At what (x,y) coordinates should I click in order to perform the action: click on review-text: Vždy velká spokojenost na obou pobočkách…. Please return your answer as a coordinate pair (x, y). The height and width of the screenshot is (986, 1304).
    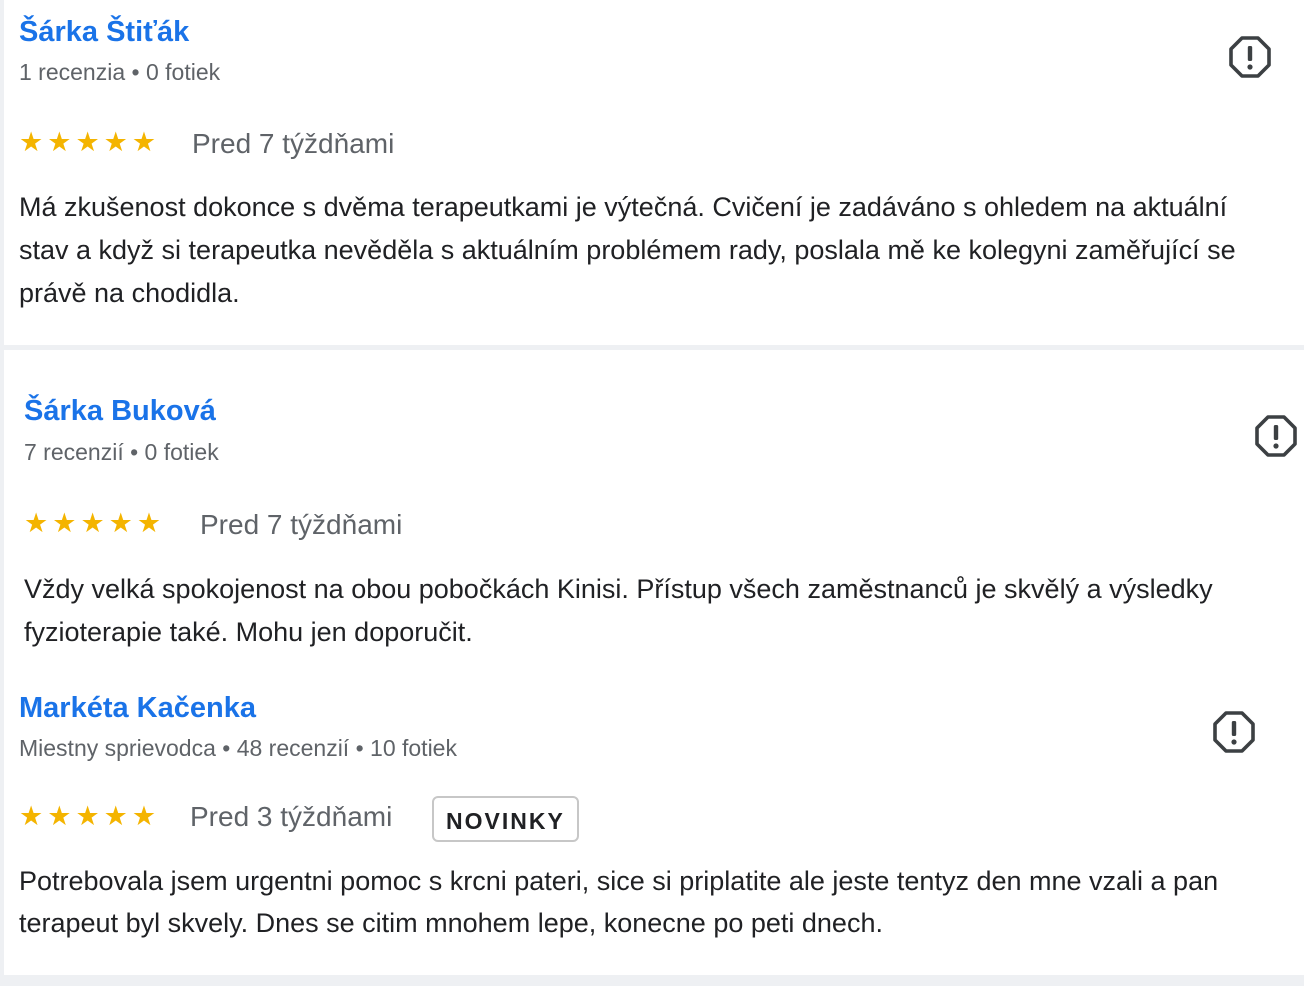
    Looking at the image, I should click on (618, 610).